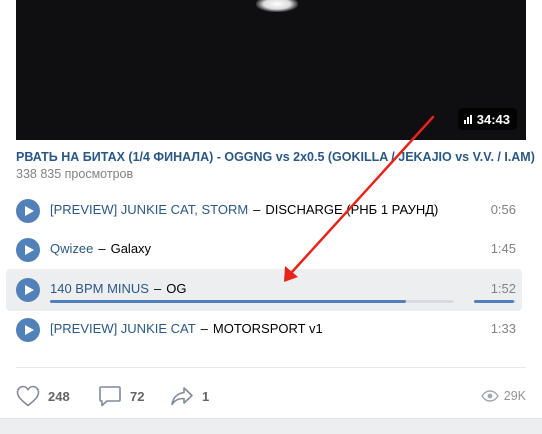 The image size is (542, 434). What do you see at coordinates (467, 119) in the screenshot?
I see `bars-icon` at bounding box center [467, 119].